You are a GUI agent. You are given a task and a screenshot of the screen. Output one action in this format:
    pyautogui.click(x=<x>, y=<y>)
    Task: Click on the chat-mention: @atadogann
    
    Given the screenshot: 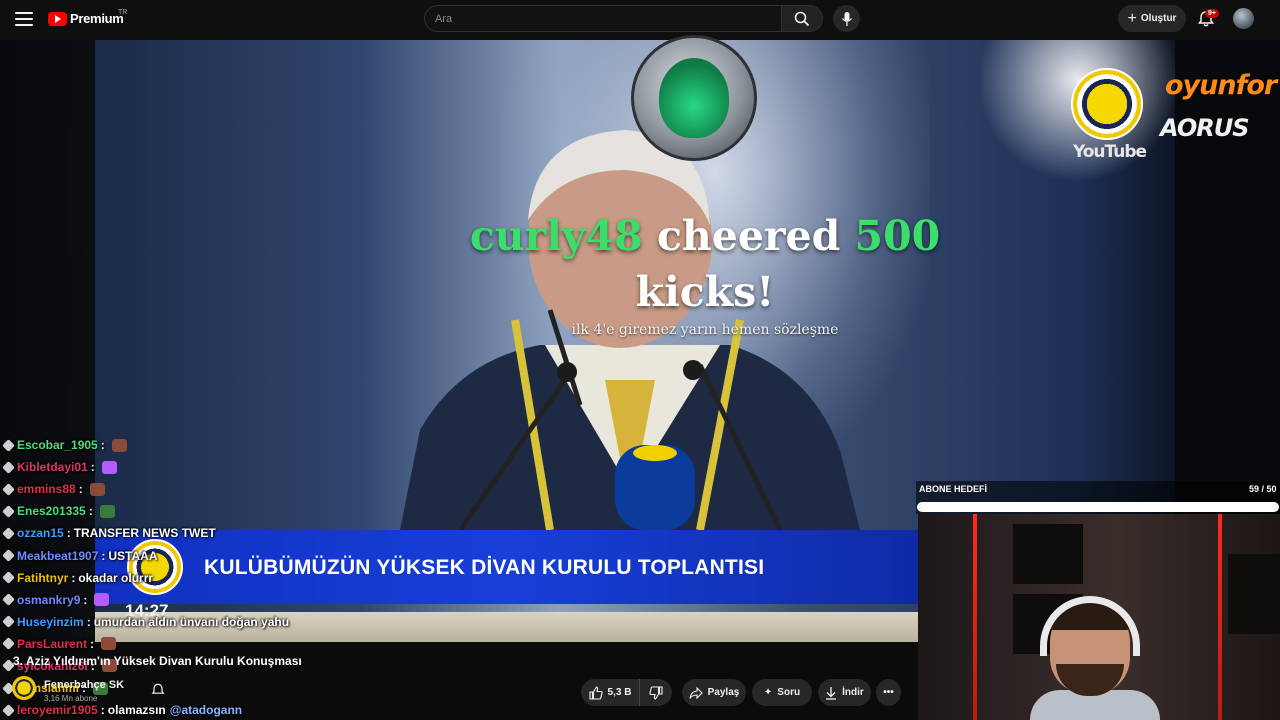 What is the action you would take?
    pyautogui.click(x=206, y=710)
    